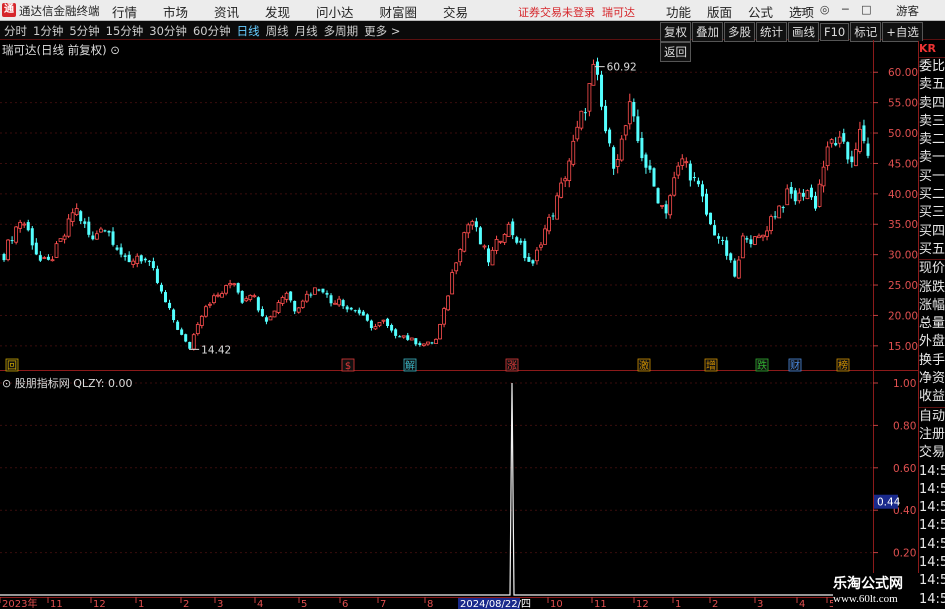  What do you see at coordinates (600, 604) in the screenshot?
I see `time-tick-label: 11` at bounding box center [600, 604].